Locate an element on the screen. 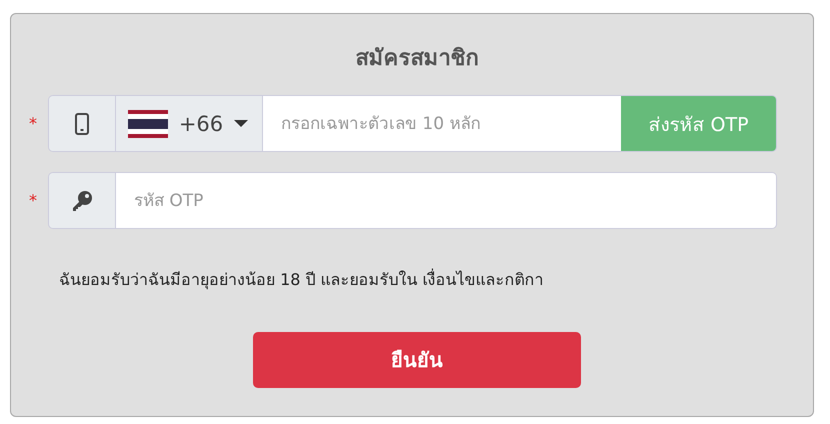 The height and width of the screenshot is (424, 830). confirm-button: ยืนยัน is located at coordinates (417, 360).